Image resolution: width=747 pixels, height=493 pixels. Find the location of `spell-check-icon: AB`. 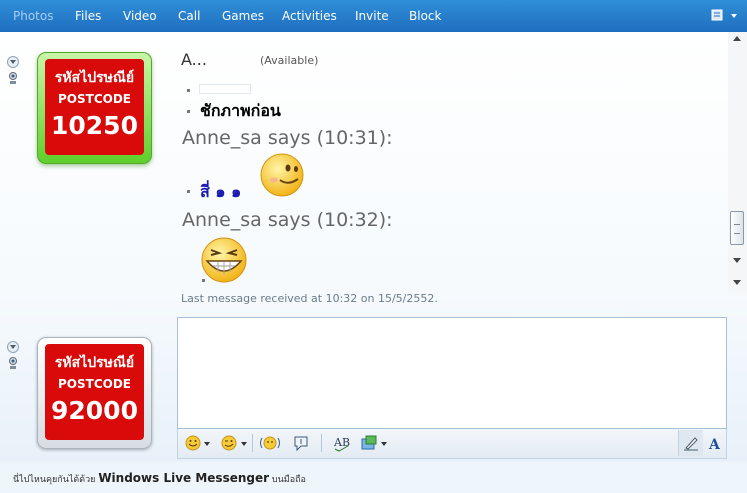

spell-check-icon: AB is located at coordinates (342, 443).